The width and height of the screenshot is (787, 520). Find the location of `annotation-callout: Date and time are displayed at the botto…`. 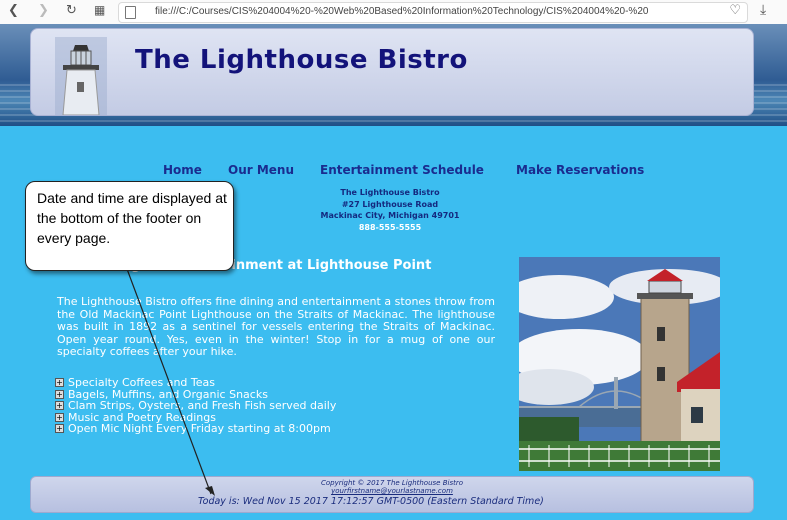

annotation-callout: Date and time are displayed at the botto… is located at coordinates (129, 226).